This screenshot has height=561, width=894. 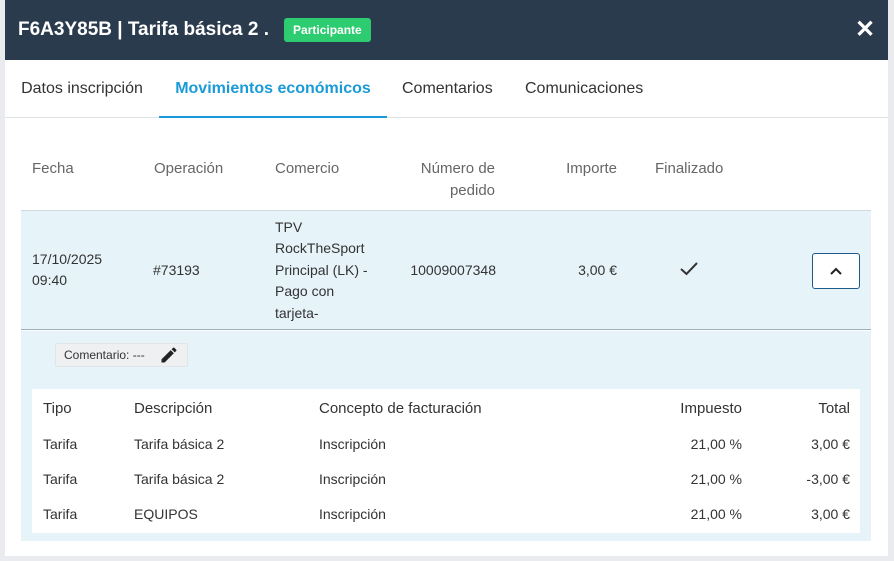 I want to click on tab-comentarios: Comentarios, so click(x=447, y=89).